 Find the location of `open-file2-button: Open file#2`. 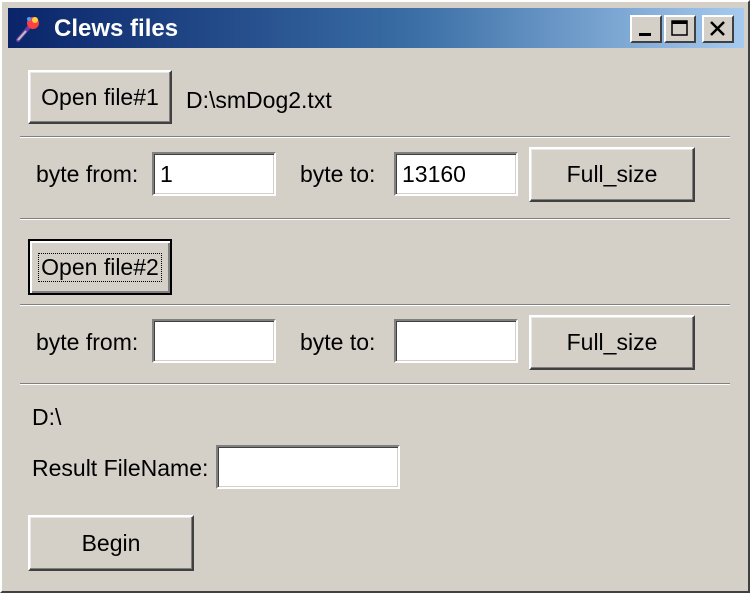

open-file2-button: Open file#2 is located at coordinates (100, 267).